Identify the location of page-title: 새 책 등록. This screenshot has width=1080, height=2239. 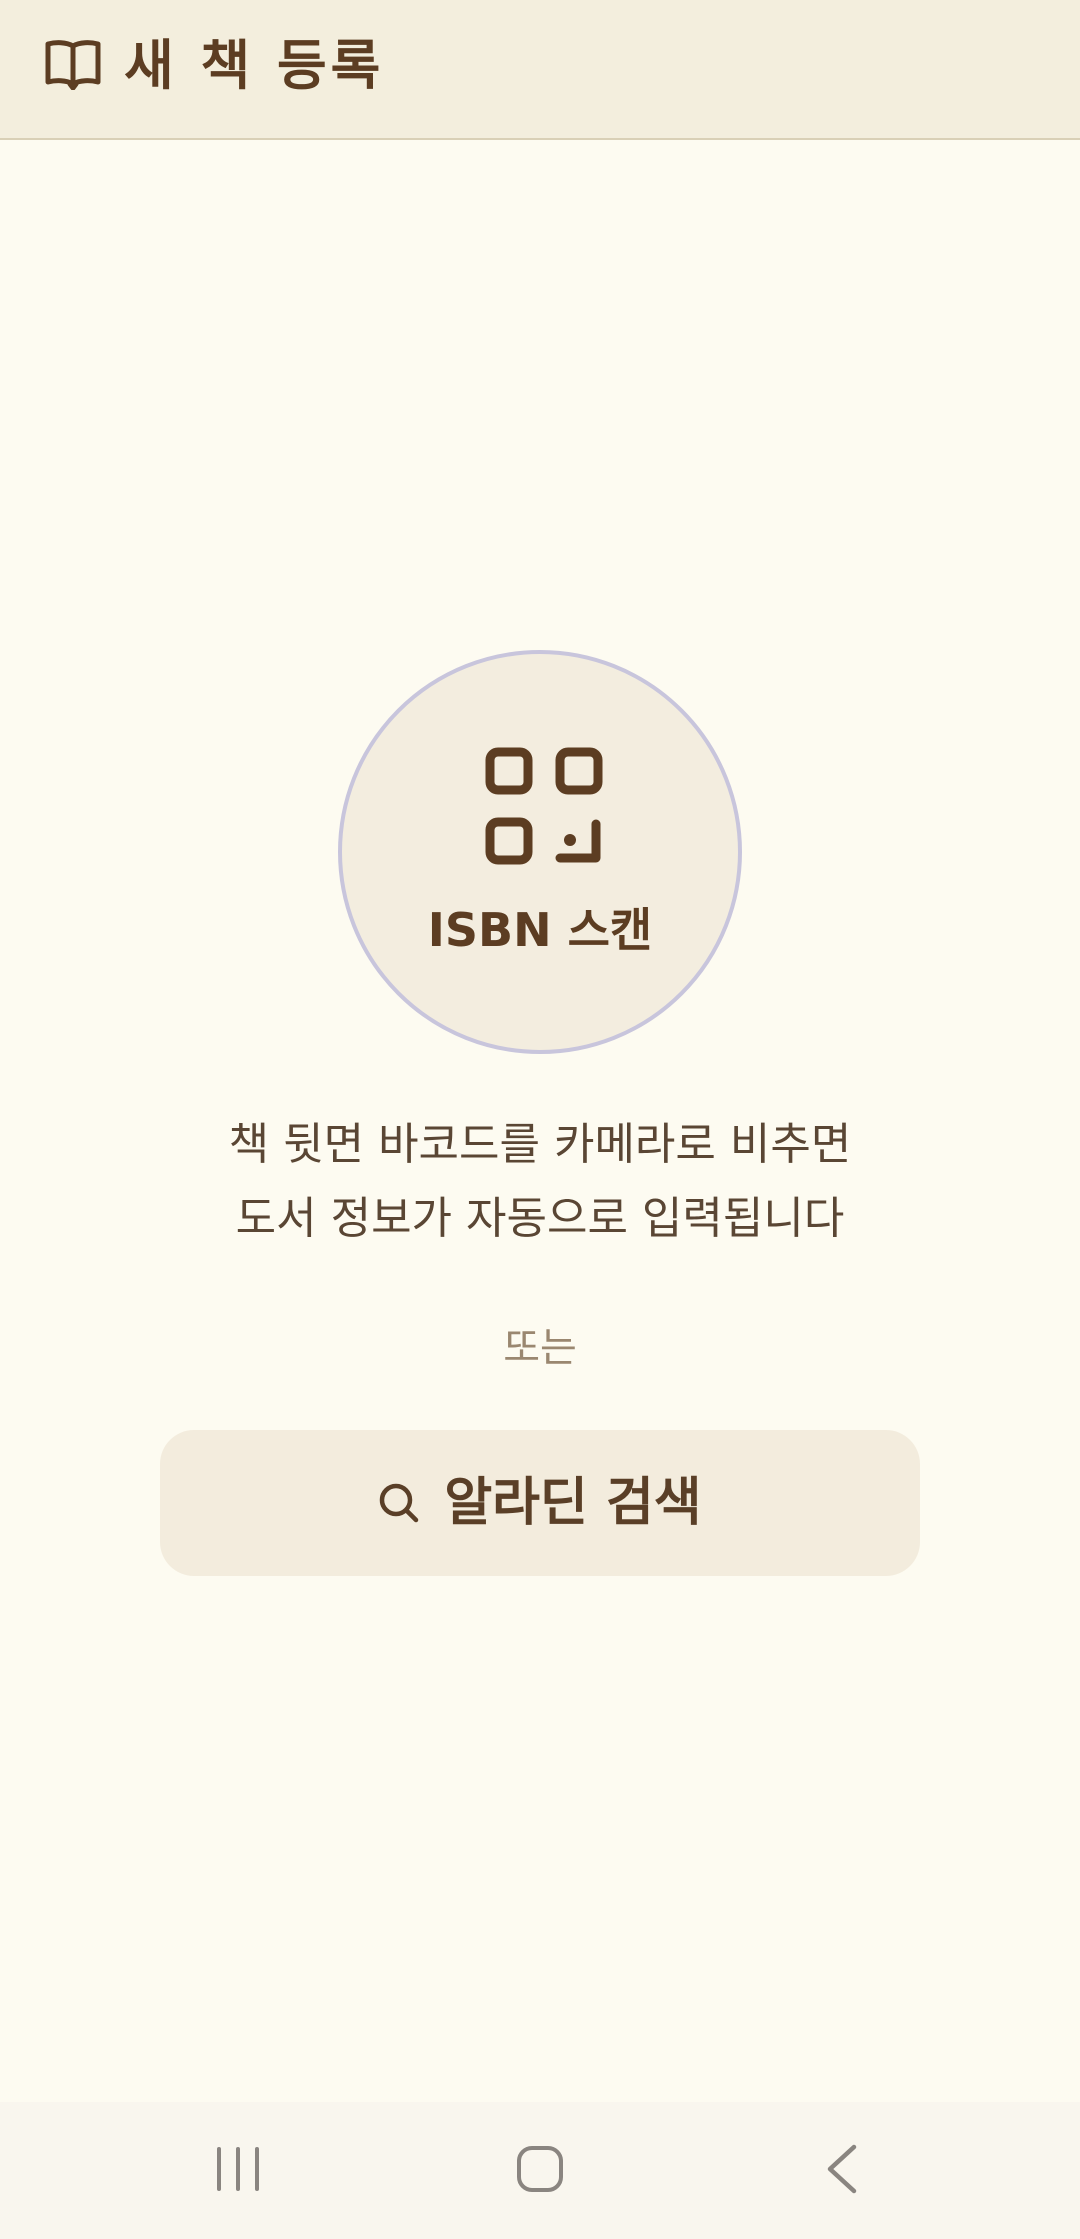
(254, 65).